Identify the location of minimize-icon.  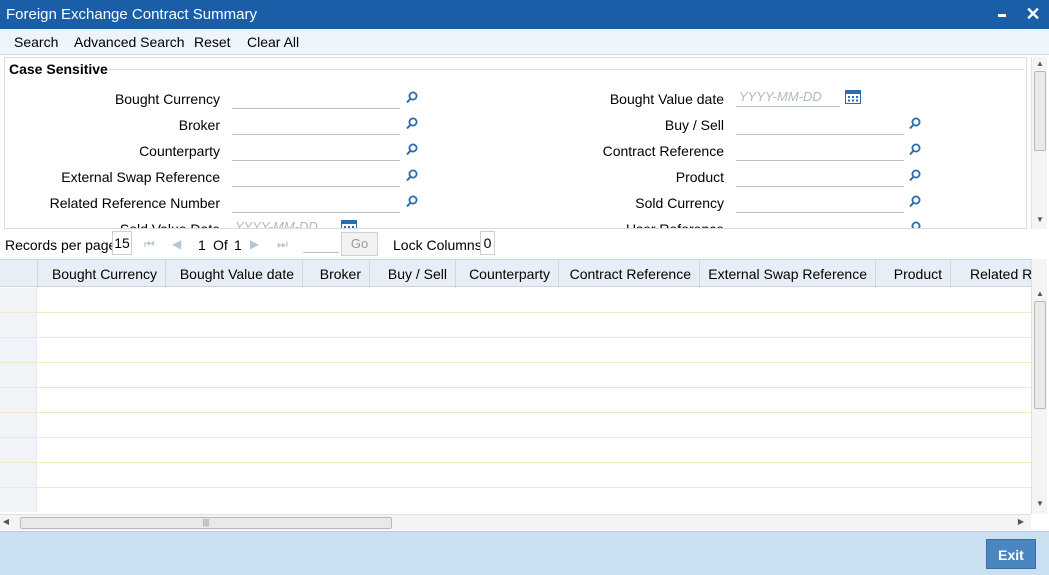
(1002, 14).